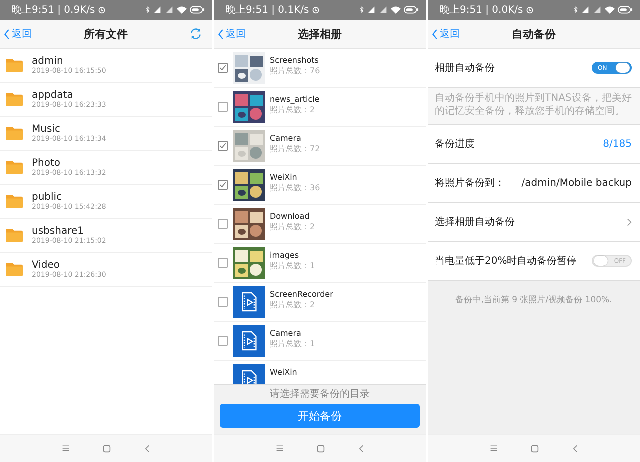 This screenshot has height=462, width=640. I want to click on status-time: 晚上9:51 | 0.0K/s, so click(482, 10).